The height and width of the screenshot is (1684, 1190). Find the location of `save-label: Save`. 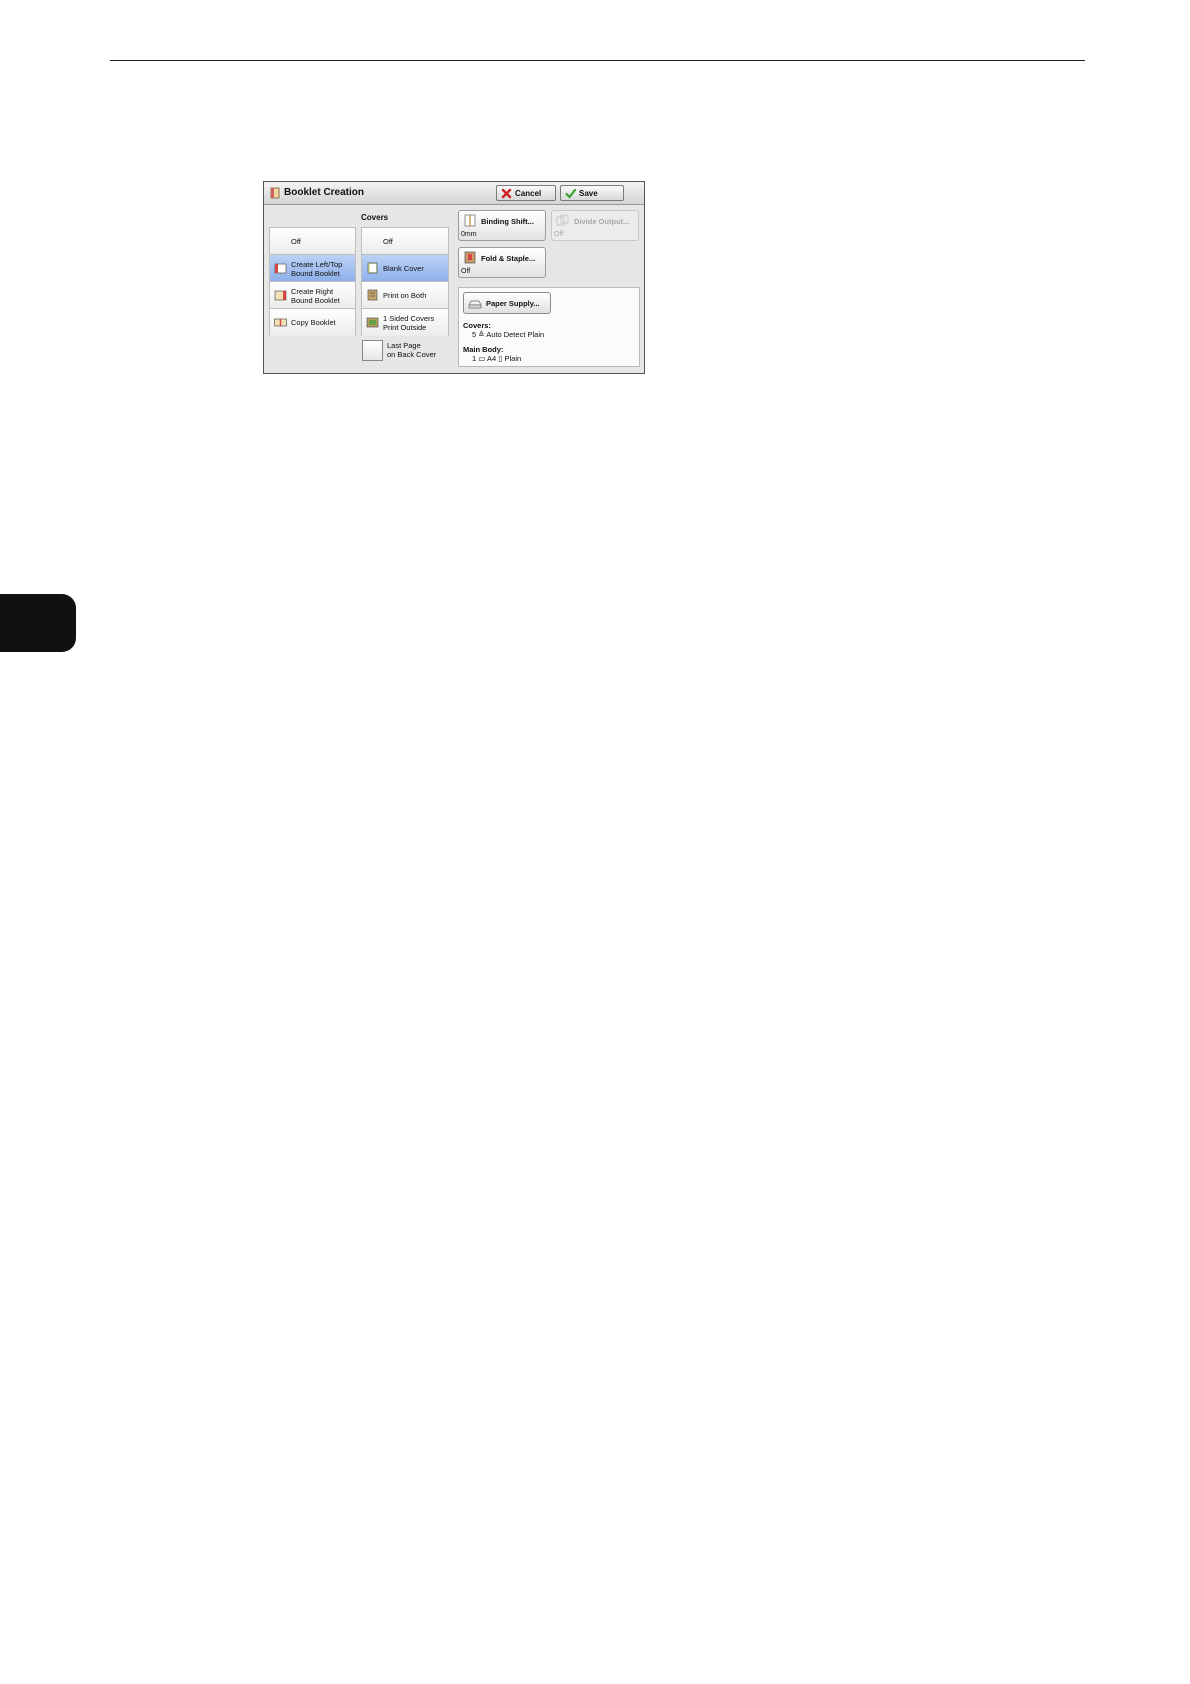

save-label: Save is located at coordinates (588, 193).